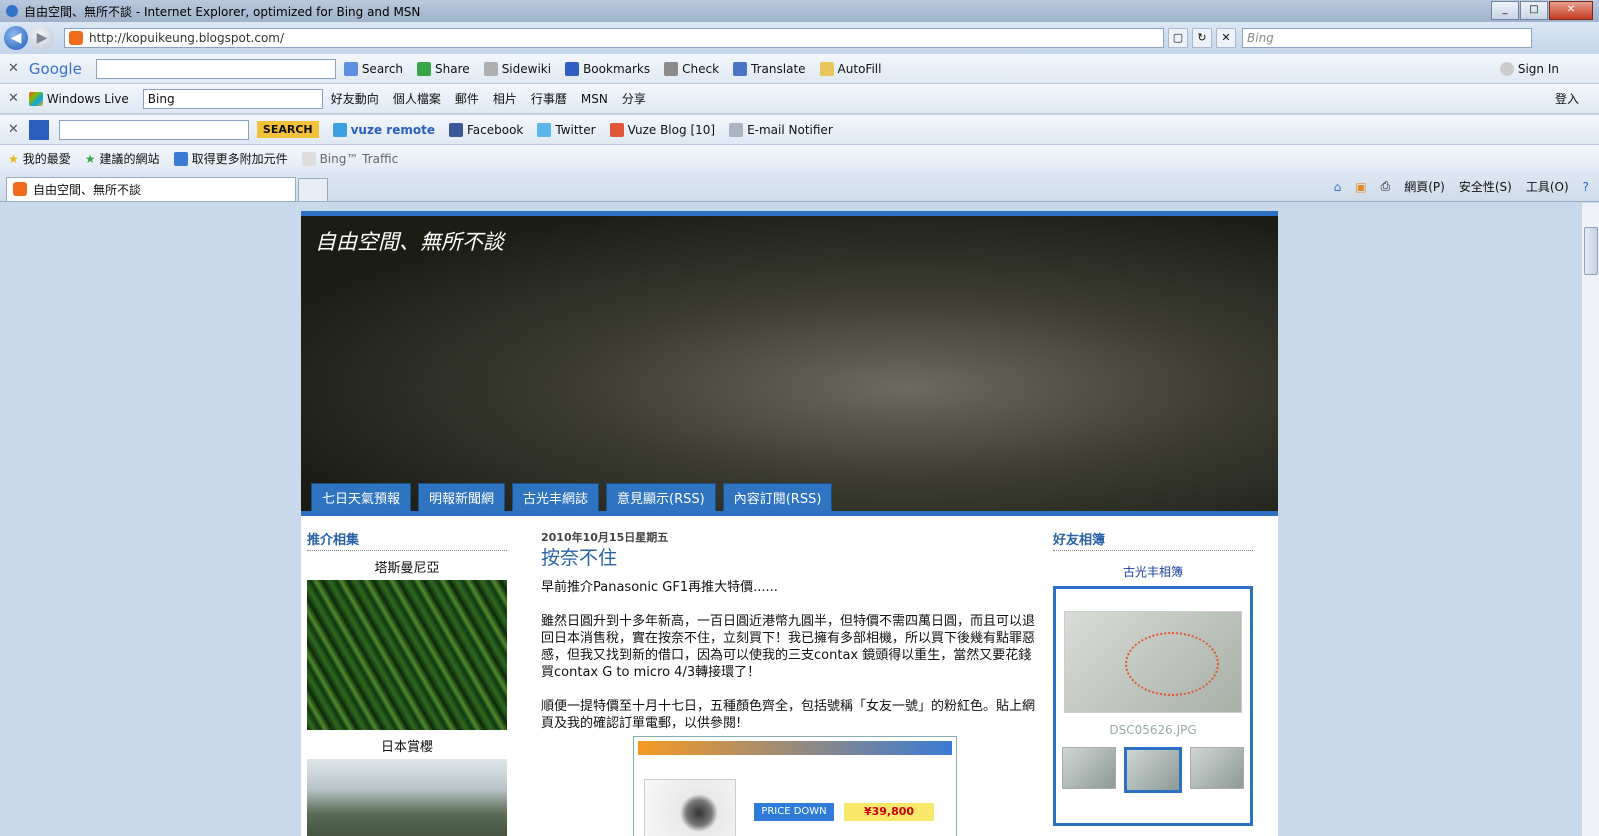 This screenshot has width=1599, height=836. Describe the element at coordinates (90, 158) in the screenshot. I see `add-favorite-icon: ★` at that location.